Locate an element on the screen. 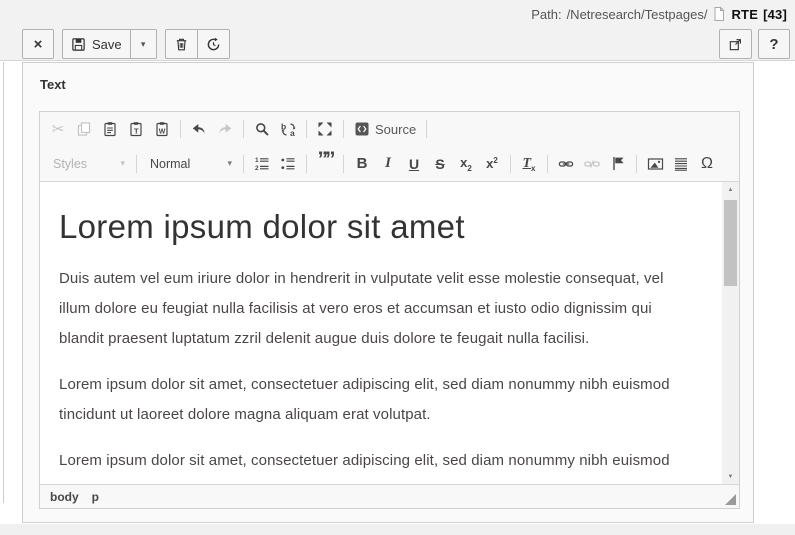 The image size is (795, 535). resize-handle is located at coordinates (730, 499).